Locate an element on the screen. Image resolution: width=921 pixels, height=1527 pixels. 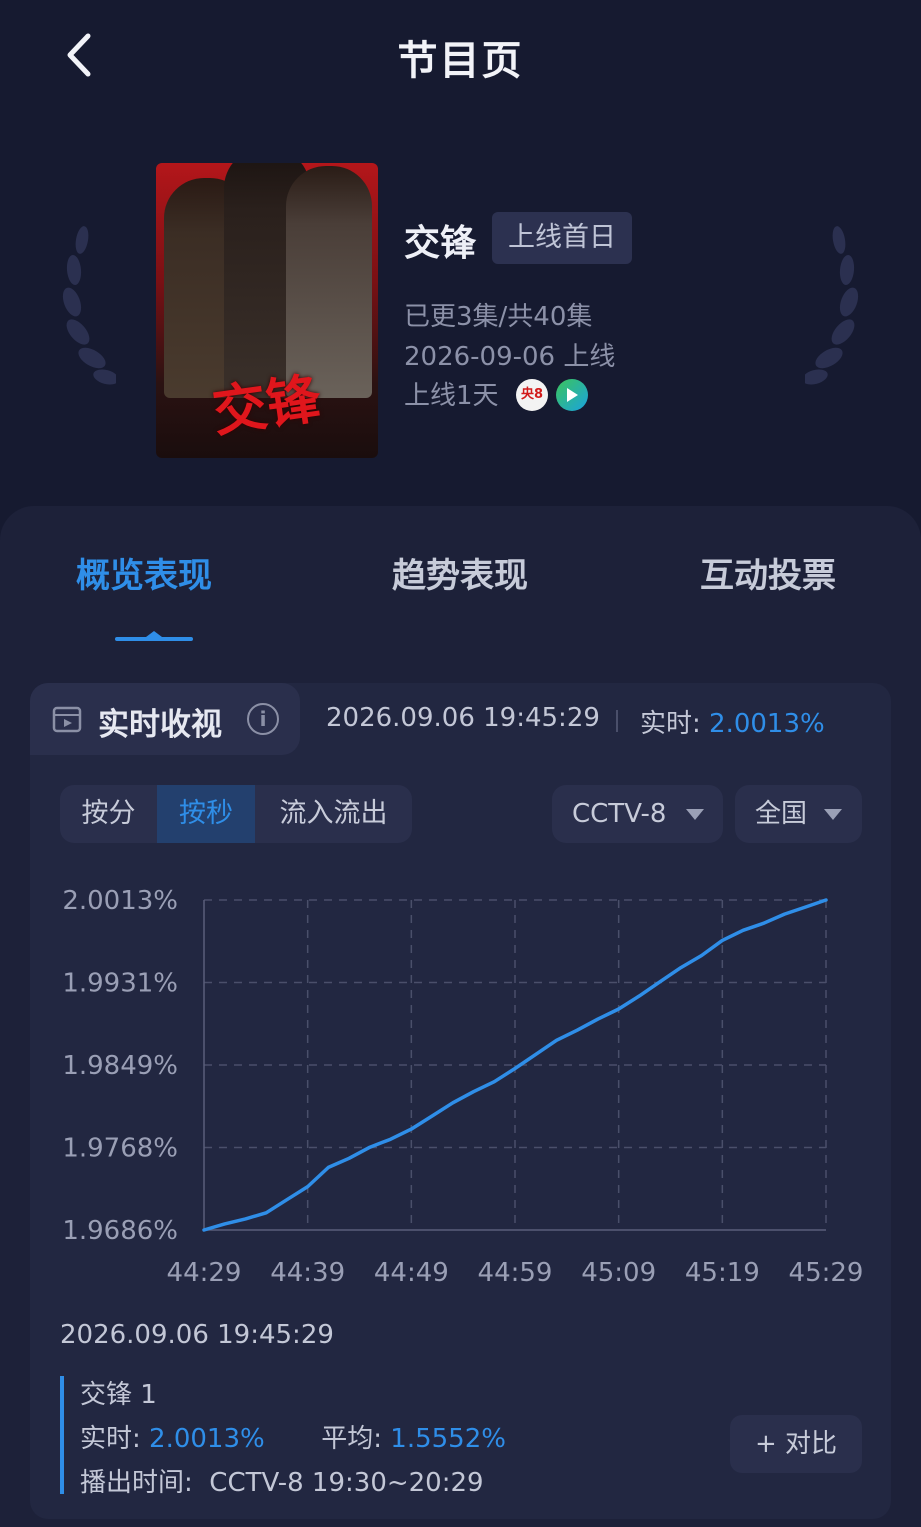
poster-title: 交锋 is located at coordinates (266, 405).